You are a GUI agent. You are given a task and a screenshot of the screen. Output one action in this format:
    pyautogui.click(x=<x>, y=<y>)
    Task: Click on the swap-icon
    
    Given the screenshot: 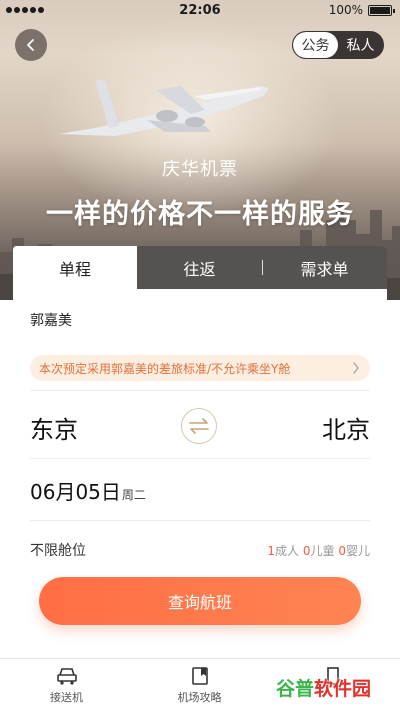 What is the action you would take?
    pyautogui.click(x=199, y=426)
    